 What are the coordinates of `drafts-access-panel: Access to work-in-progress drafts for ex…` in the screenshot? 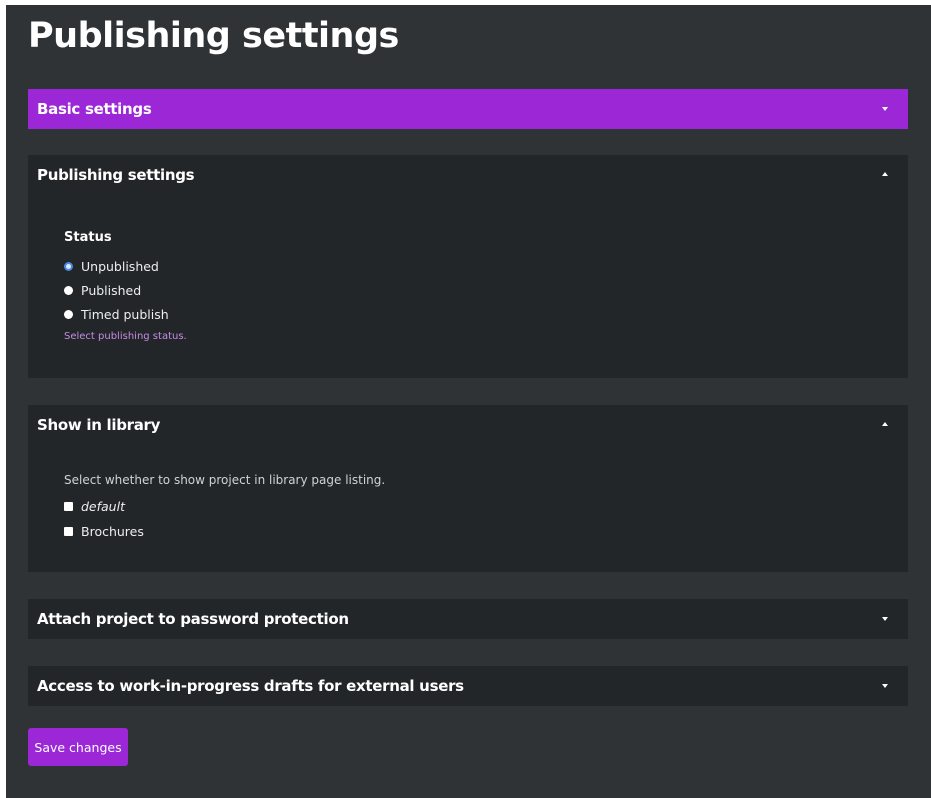 It's located at (468, 686).